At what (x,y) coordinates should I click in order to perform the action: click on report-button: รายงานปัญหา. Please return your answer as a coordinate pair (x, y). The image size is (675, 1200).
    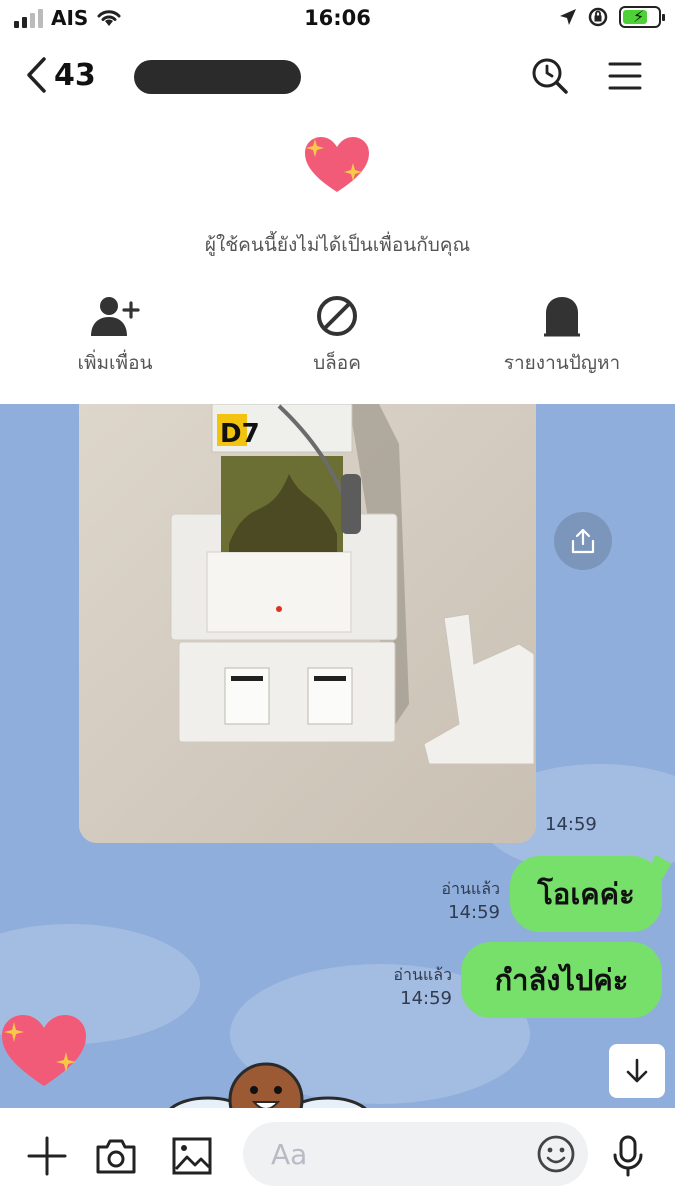
    Looking at the image, I should click on (562, 336).